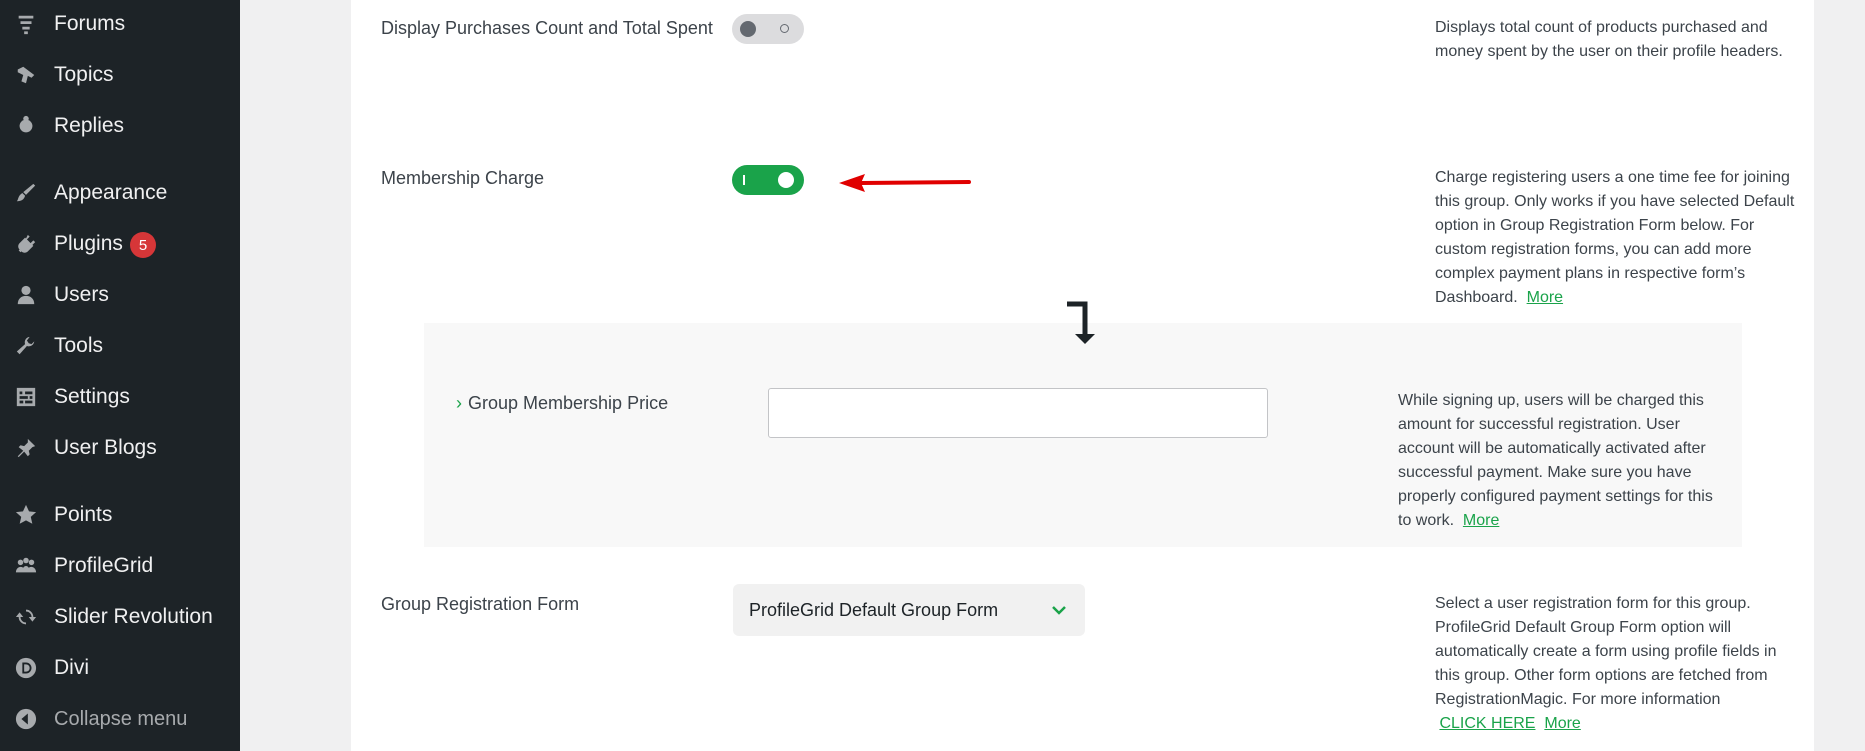  I want to click on sidebar-item-points: Points, so click(120, 515).